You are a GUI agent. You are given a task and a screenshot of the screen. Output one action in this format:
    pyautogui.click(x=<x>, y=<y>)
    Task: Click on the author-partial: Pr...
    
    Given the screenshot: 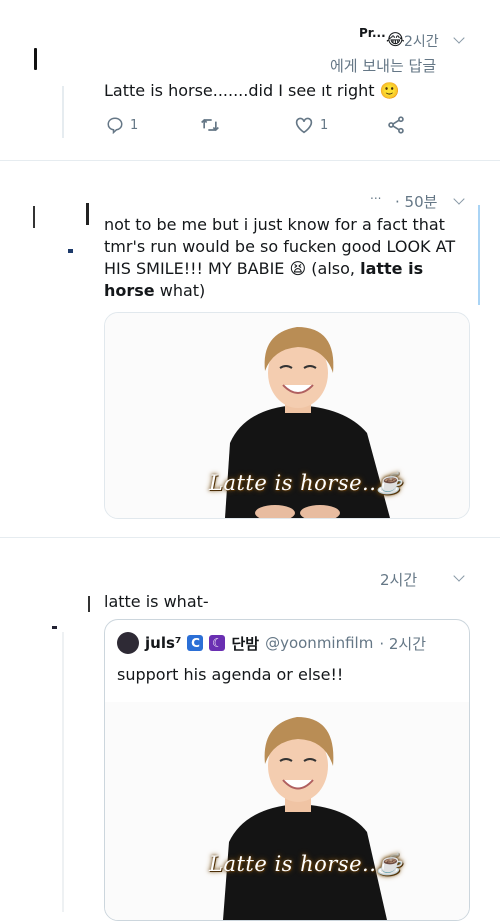 What is the action you would take?
    pyautogui.click(x=372, y=33)
    